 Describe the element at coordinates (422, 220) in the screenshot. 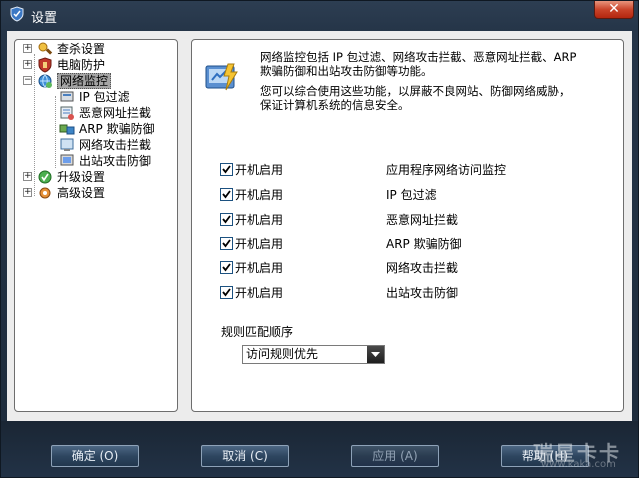

I see `option-feature: 恶意网址拦截` at that location.